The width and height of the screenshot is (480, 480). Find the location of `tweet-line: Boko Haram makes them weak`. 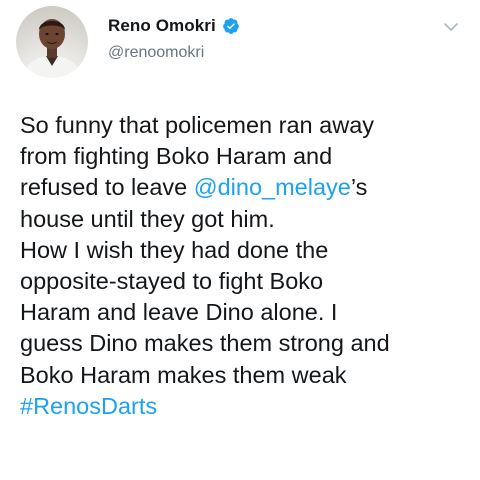

tweet-line: Boko Haram makes them weak is located at coordinates (183, 374).